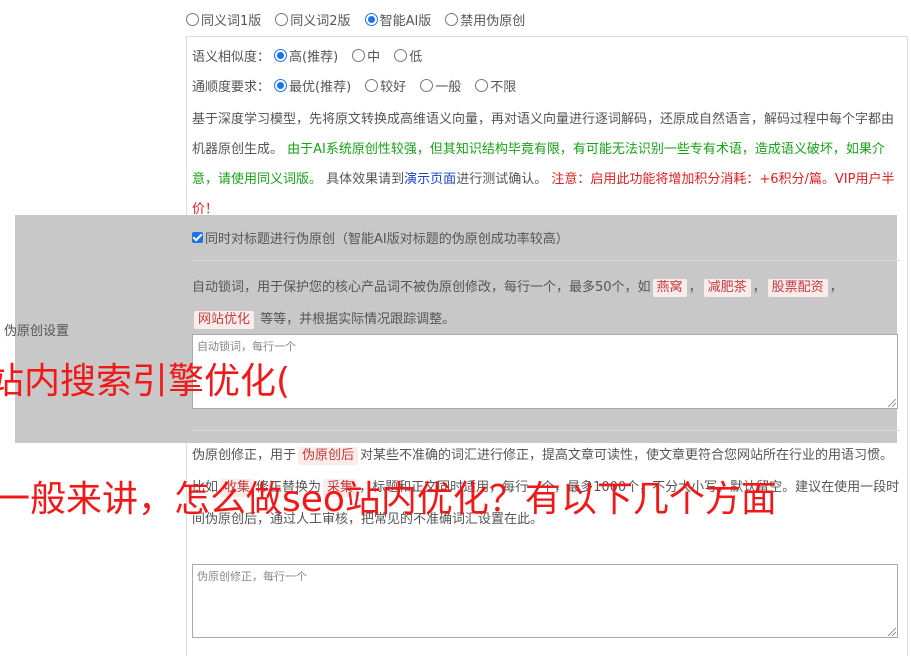  Describe the element at coordinates (145, 381) in the screenshot. I see `overlay-heading-1: 站内搜索引擎优化(` at that location.